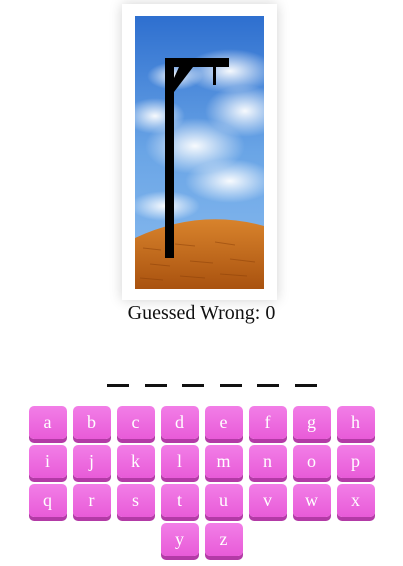 Image resolution: width=403 pixels, height=566 pixels. I want to click on letter-key-y: y, so click(179, 539).